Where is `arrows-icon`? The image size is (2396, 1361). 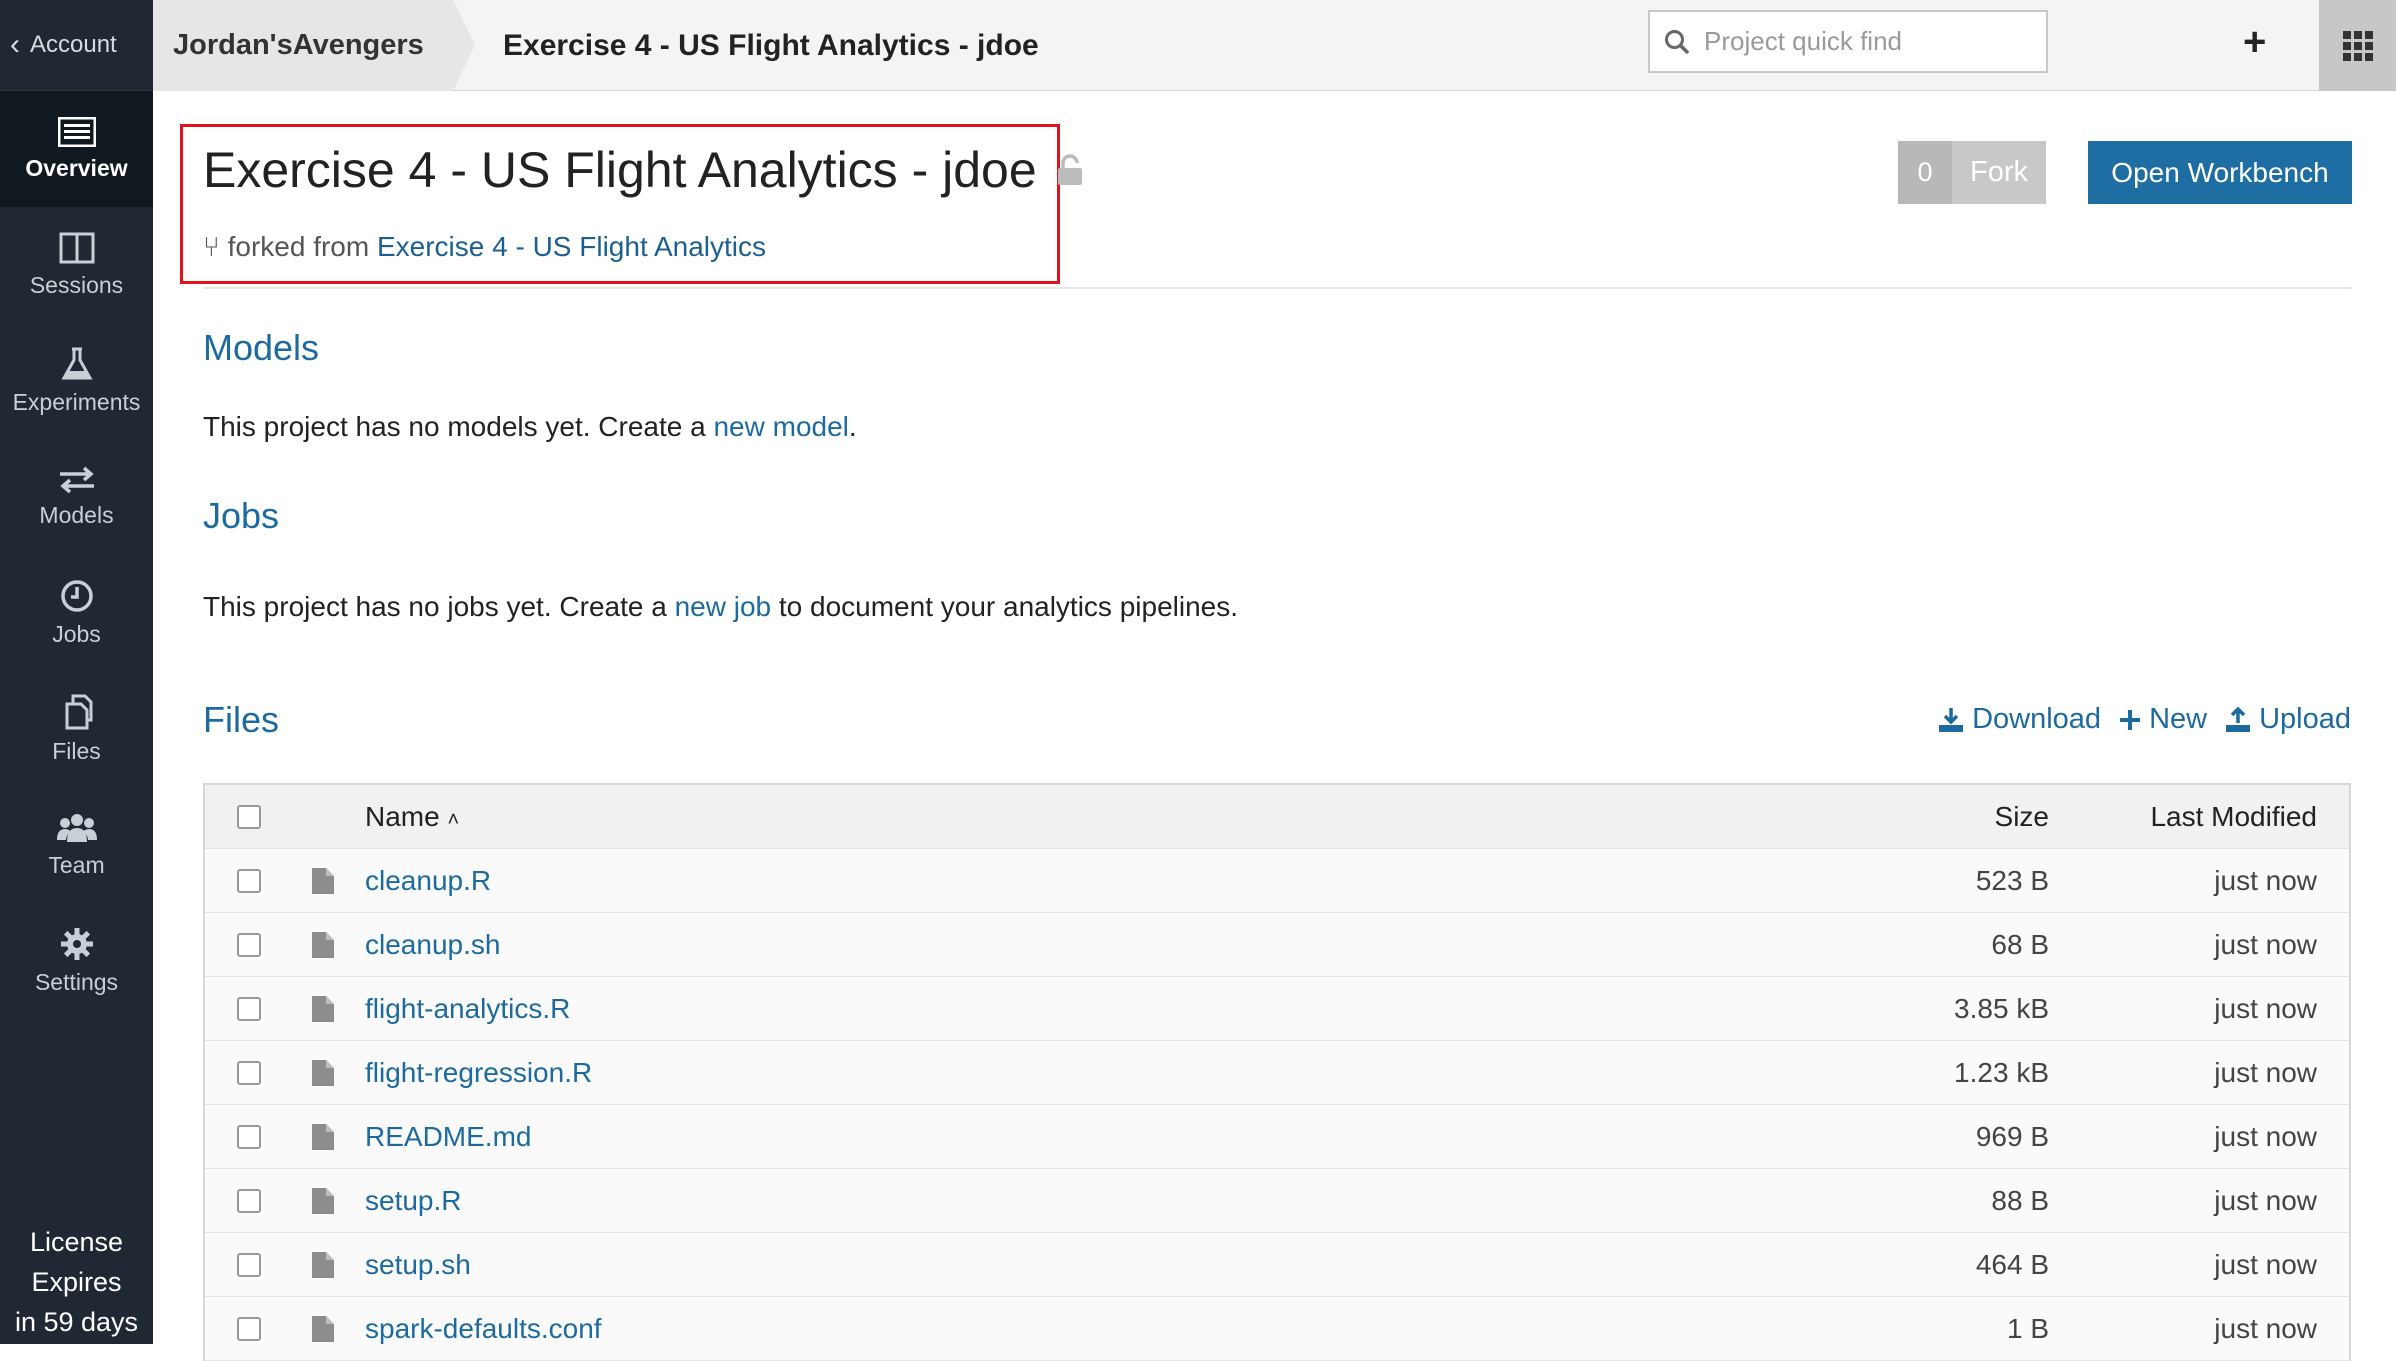 arrows-icon is located at coordinates (76, 479).